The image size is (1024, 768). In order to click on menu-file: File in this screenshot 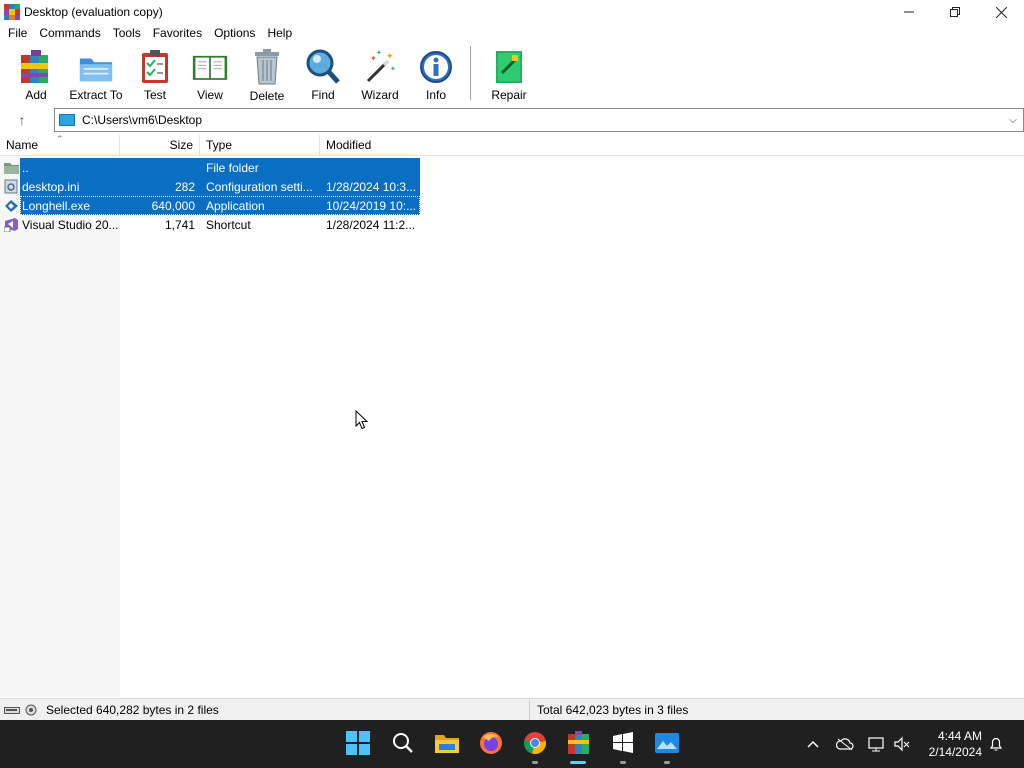, I will do `click(17, 33)`.